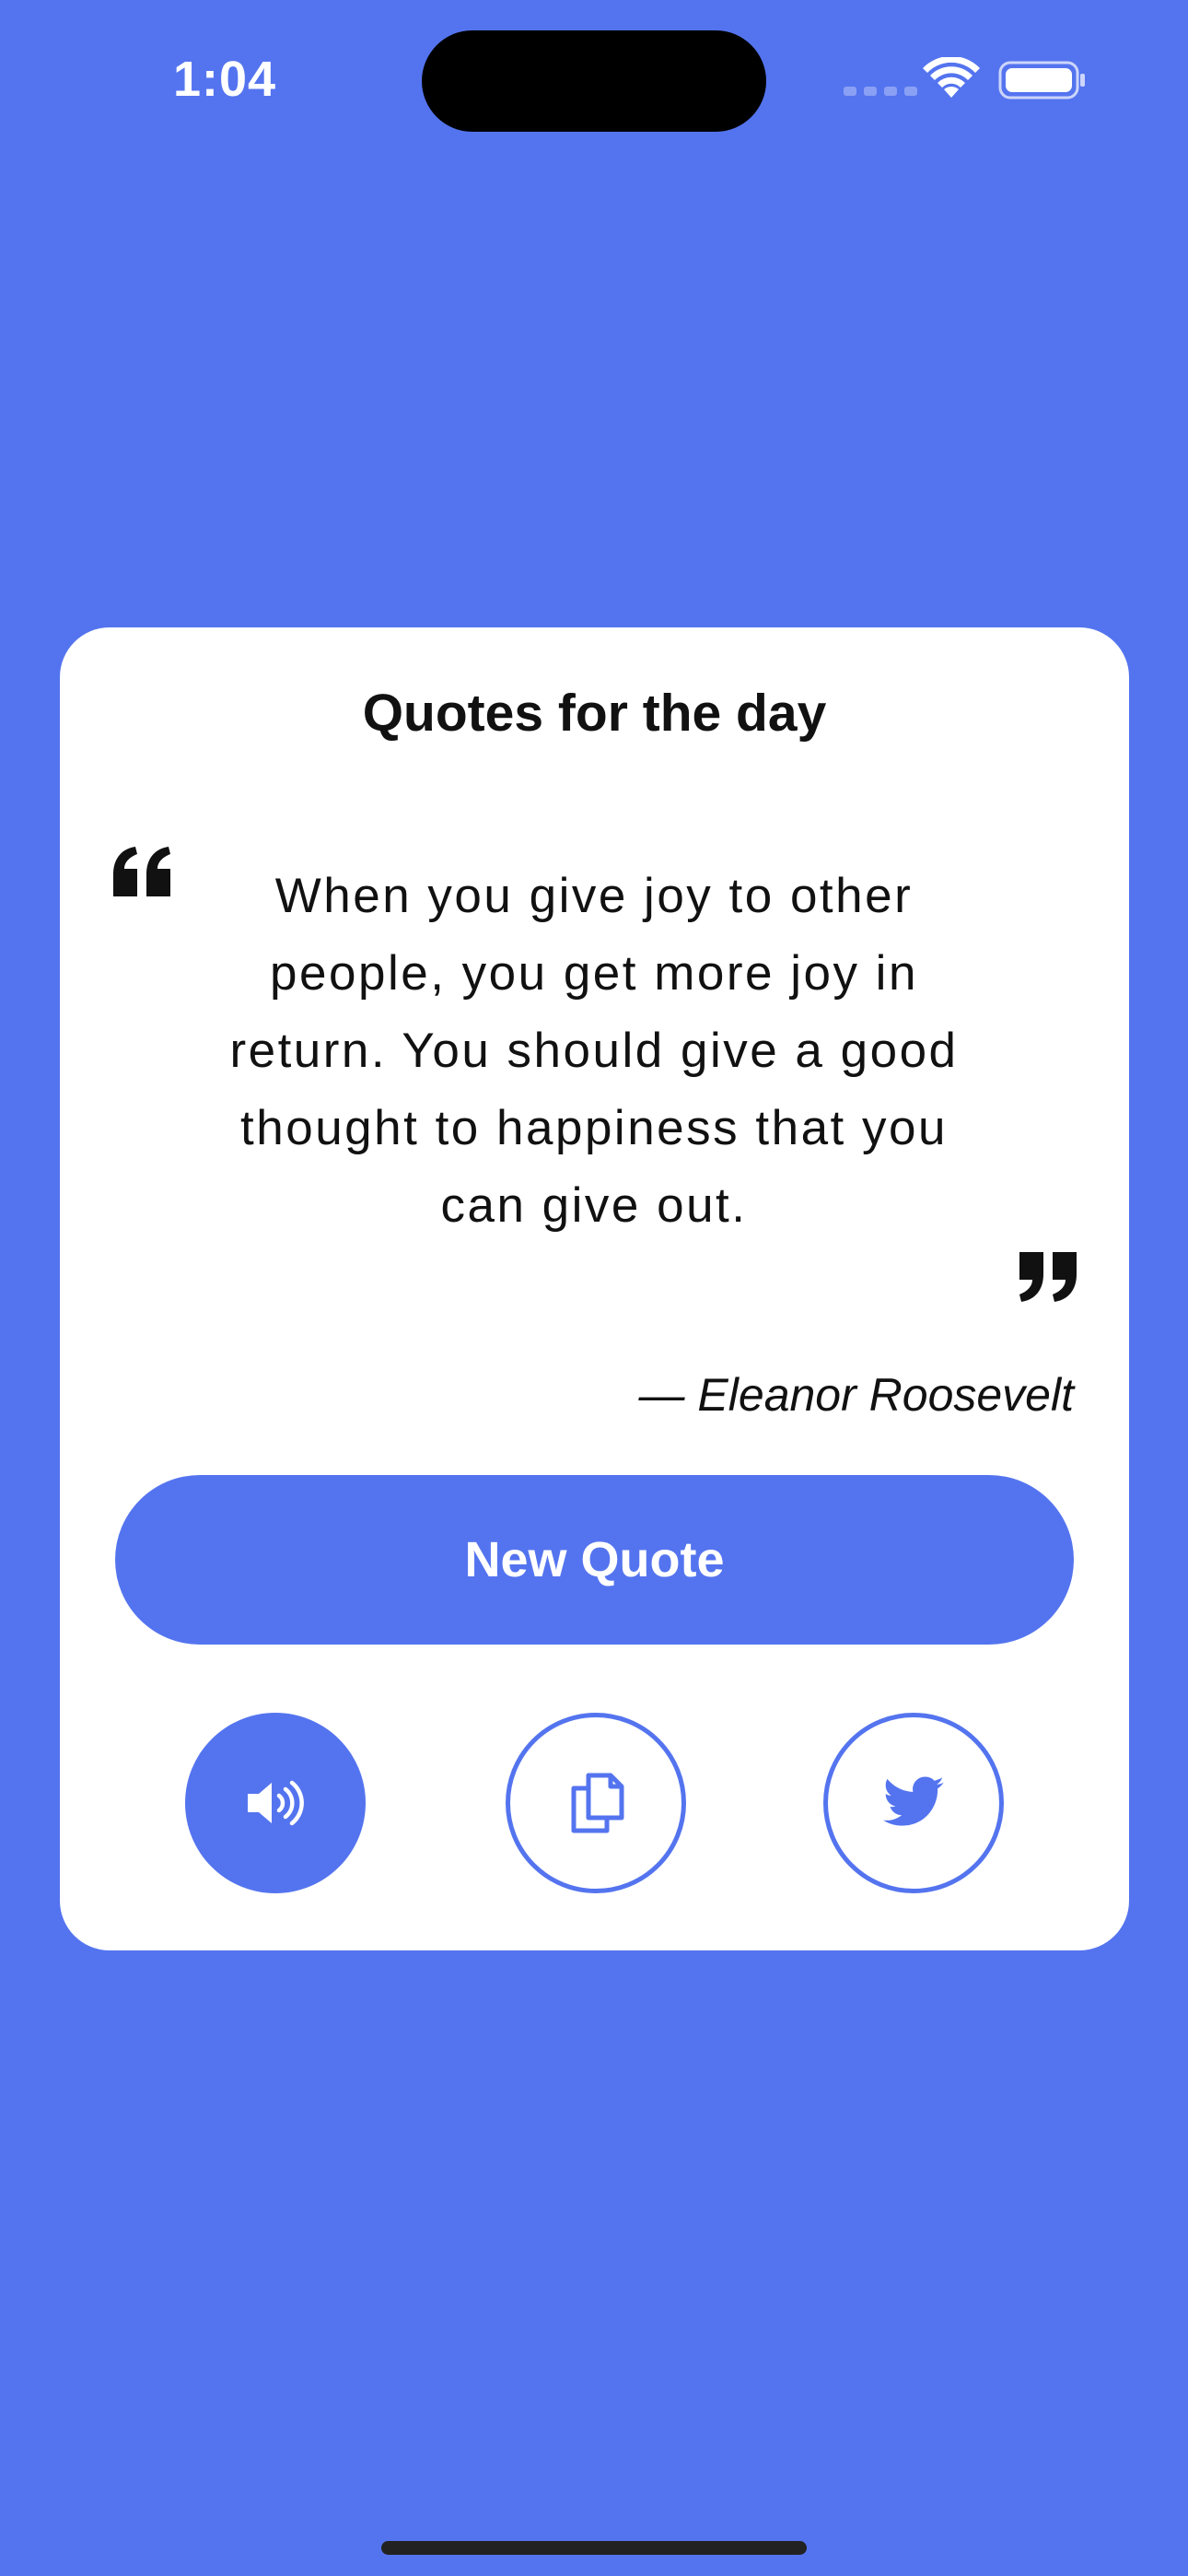 The height and width of the screenshot is (2576, 1188). I want to click on close-quote-icon, so click(1048, 1277).